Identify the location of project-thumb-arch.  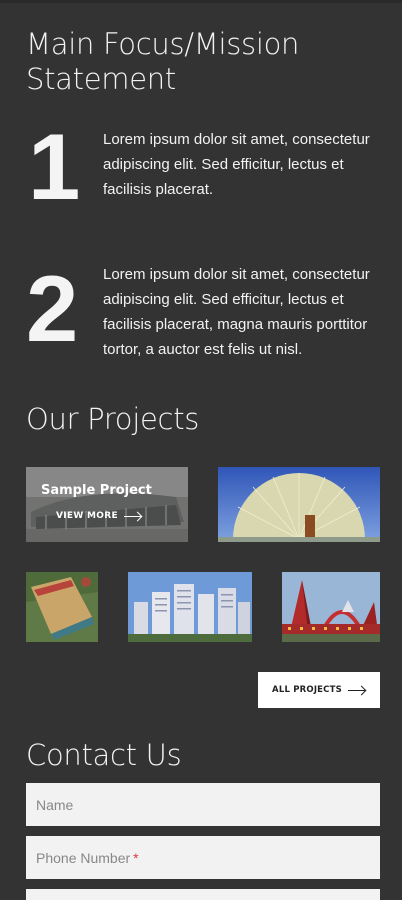
(331, 607).